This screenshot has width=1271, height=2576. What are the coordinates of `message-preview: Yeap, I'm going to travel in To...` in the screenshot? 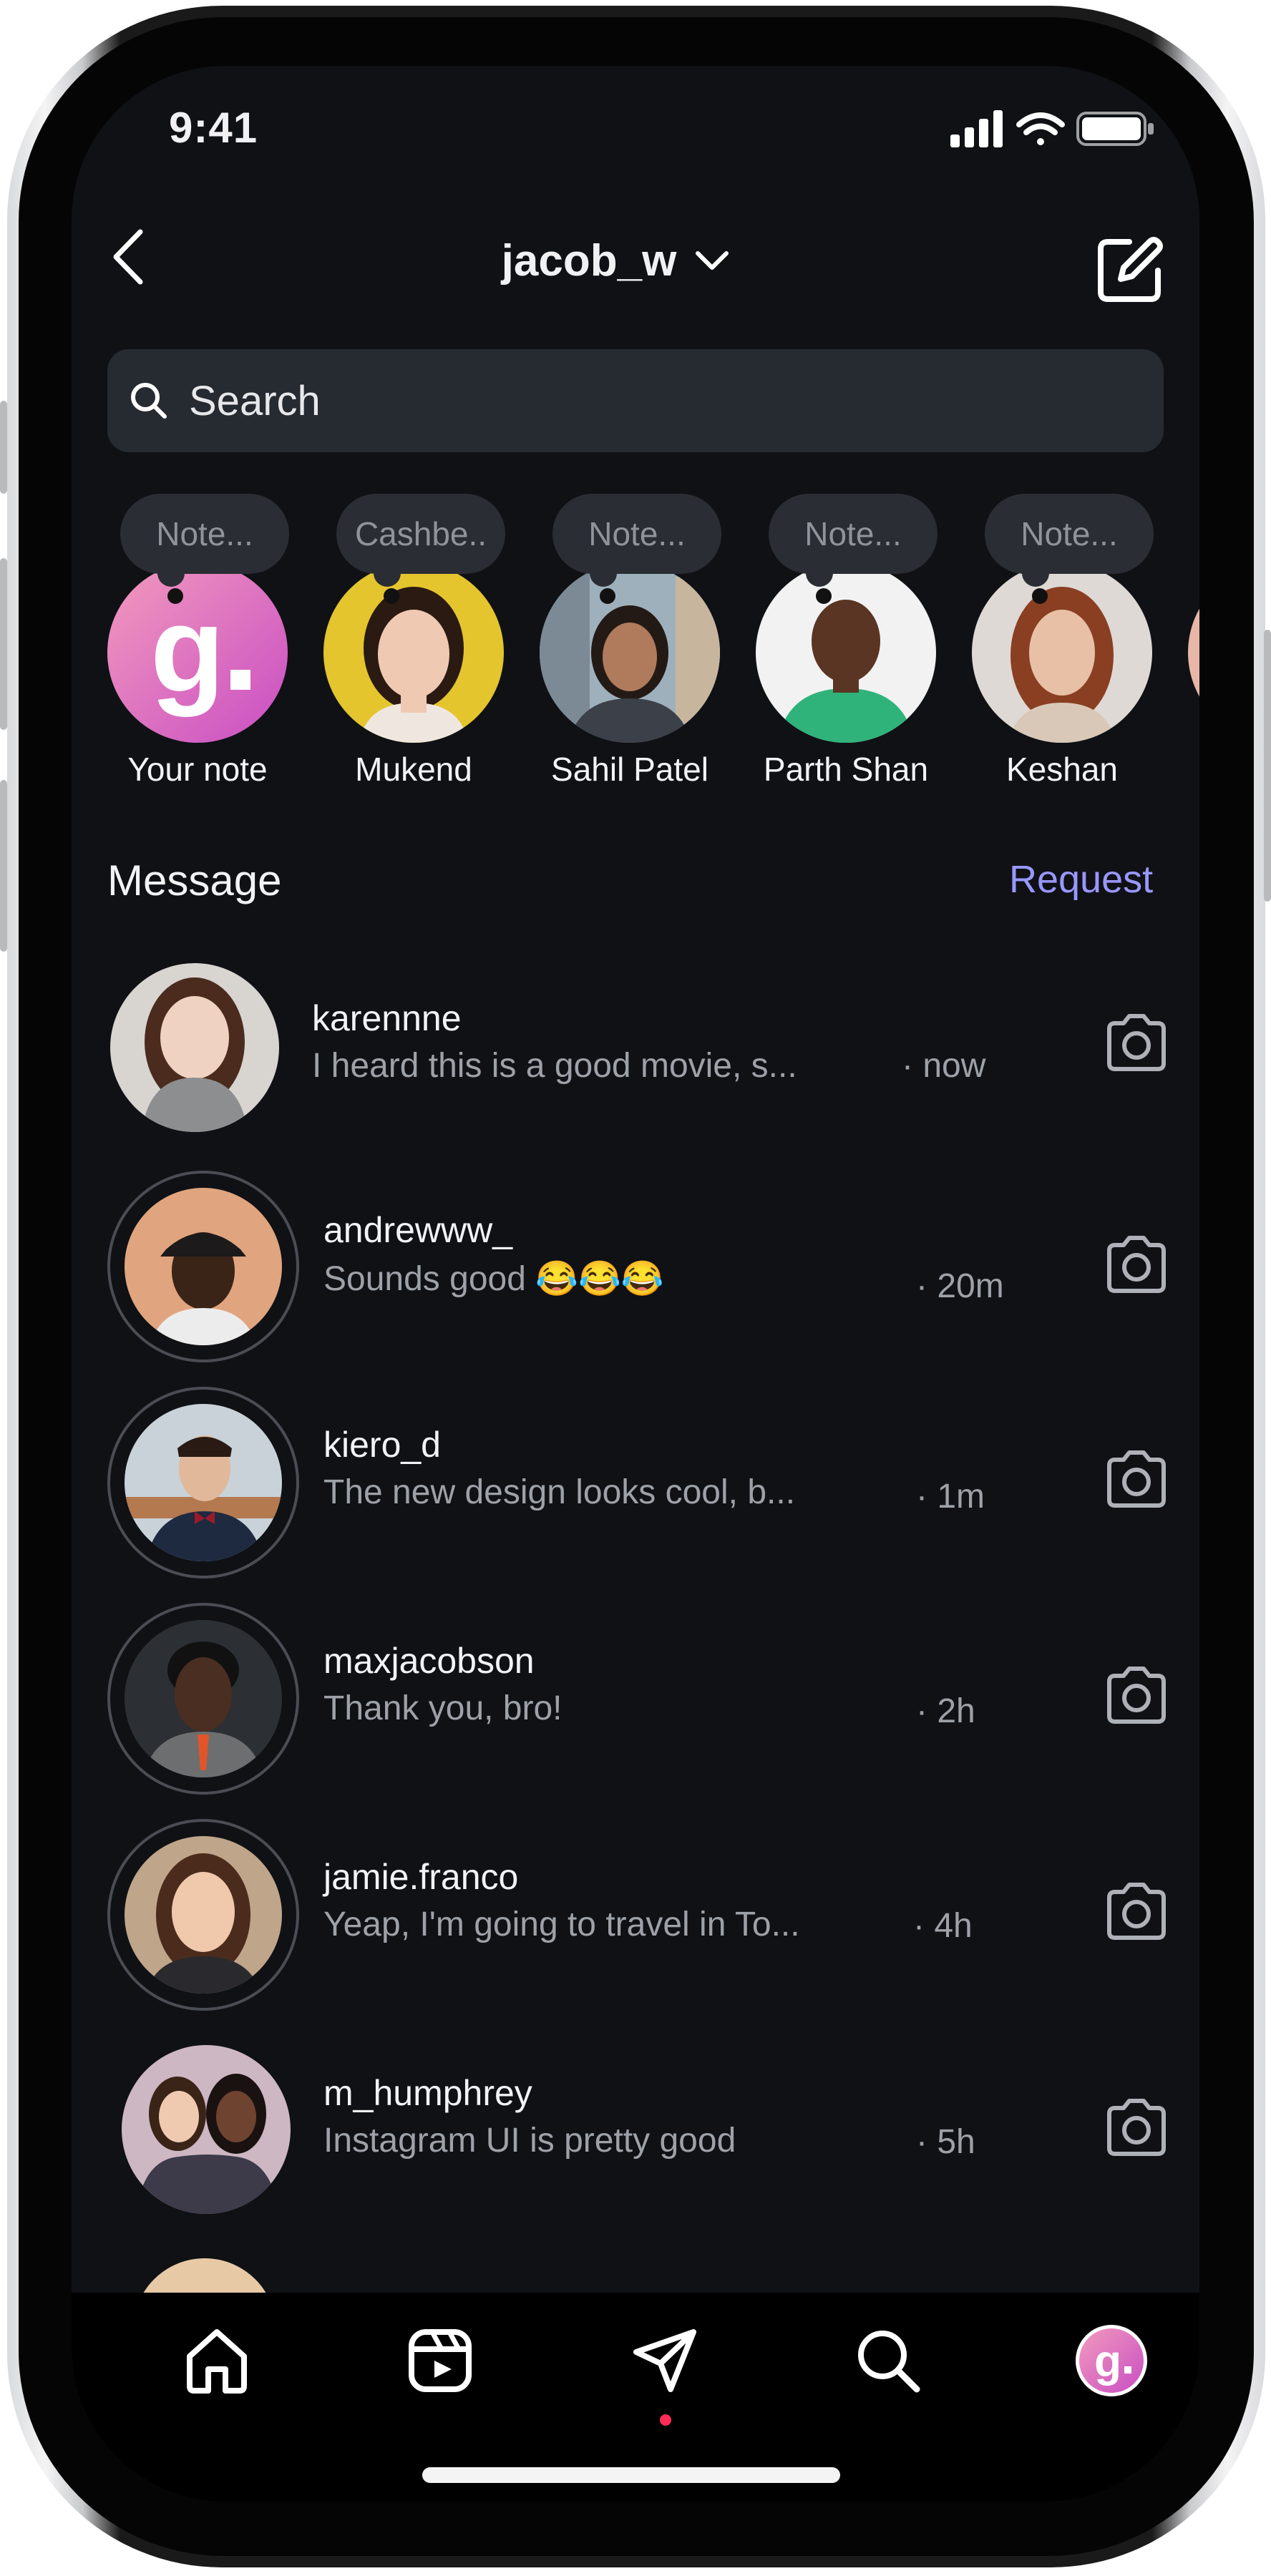 It's located at (561, 1924).